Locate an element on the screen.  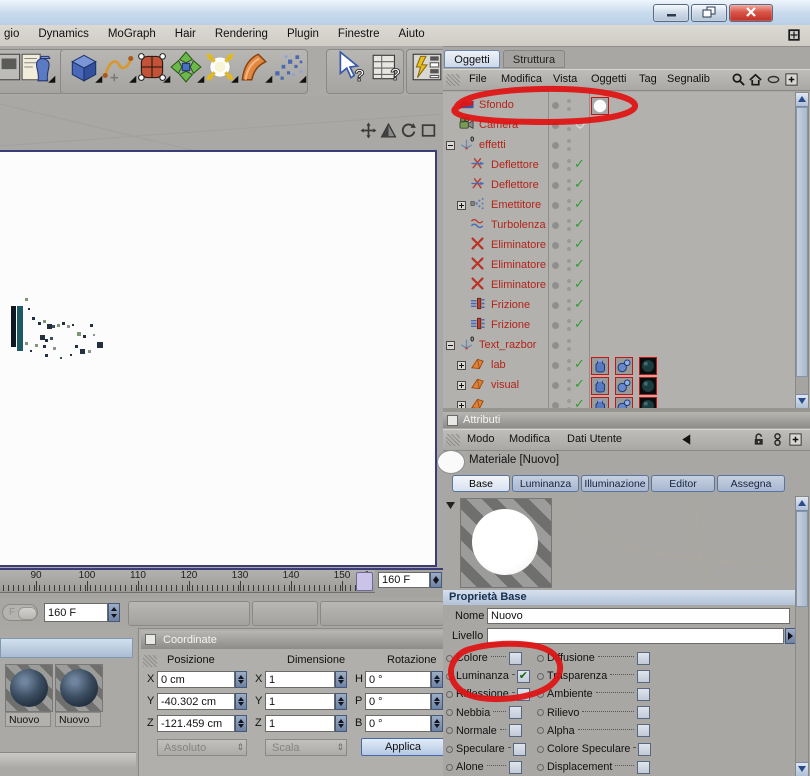
collapse-triangle-icon is located at coordinates (450, 505).